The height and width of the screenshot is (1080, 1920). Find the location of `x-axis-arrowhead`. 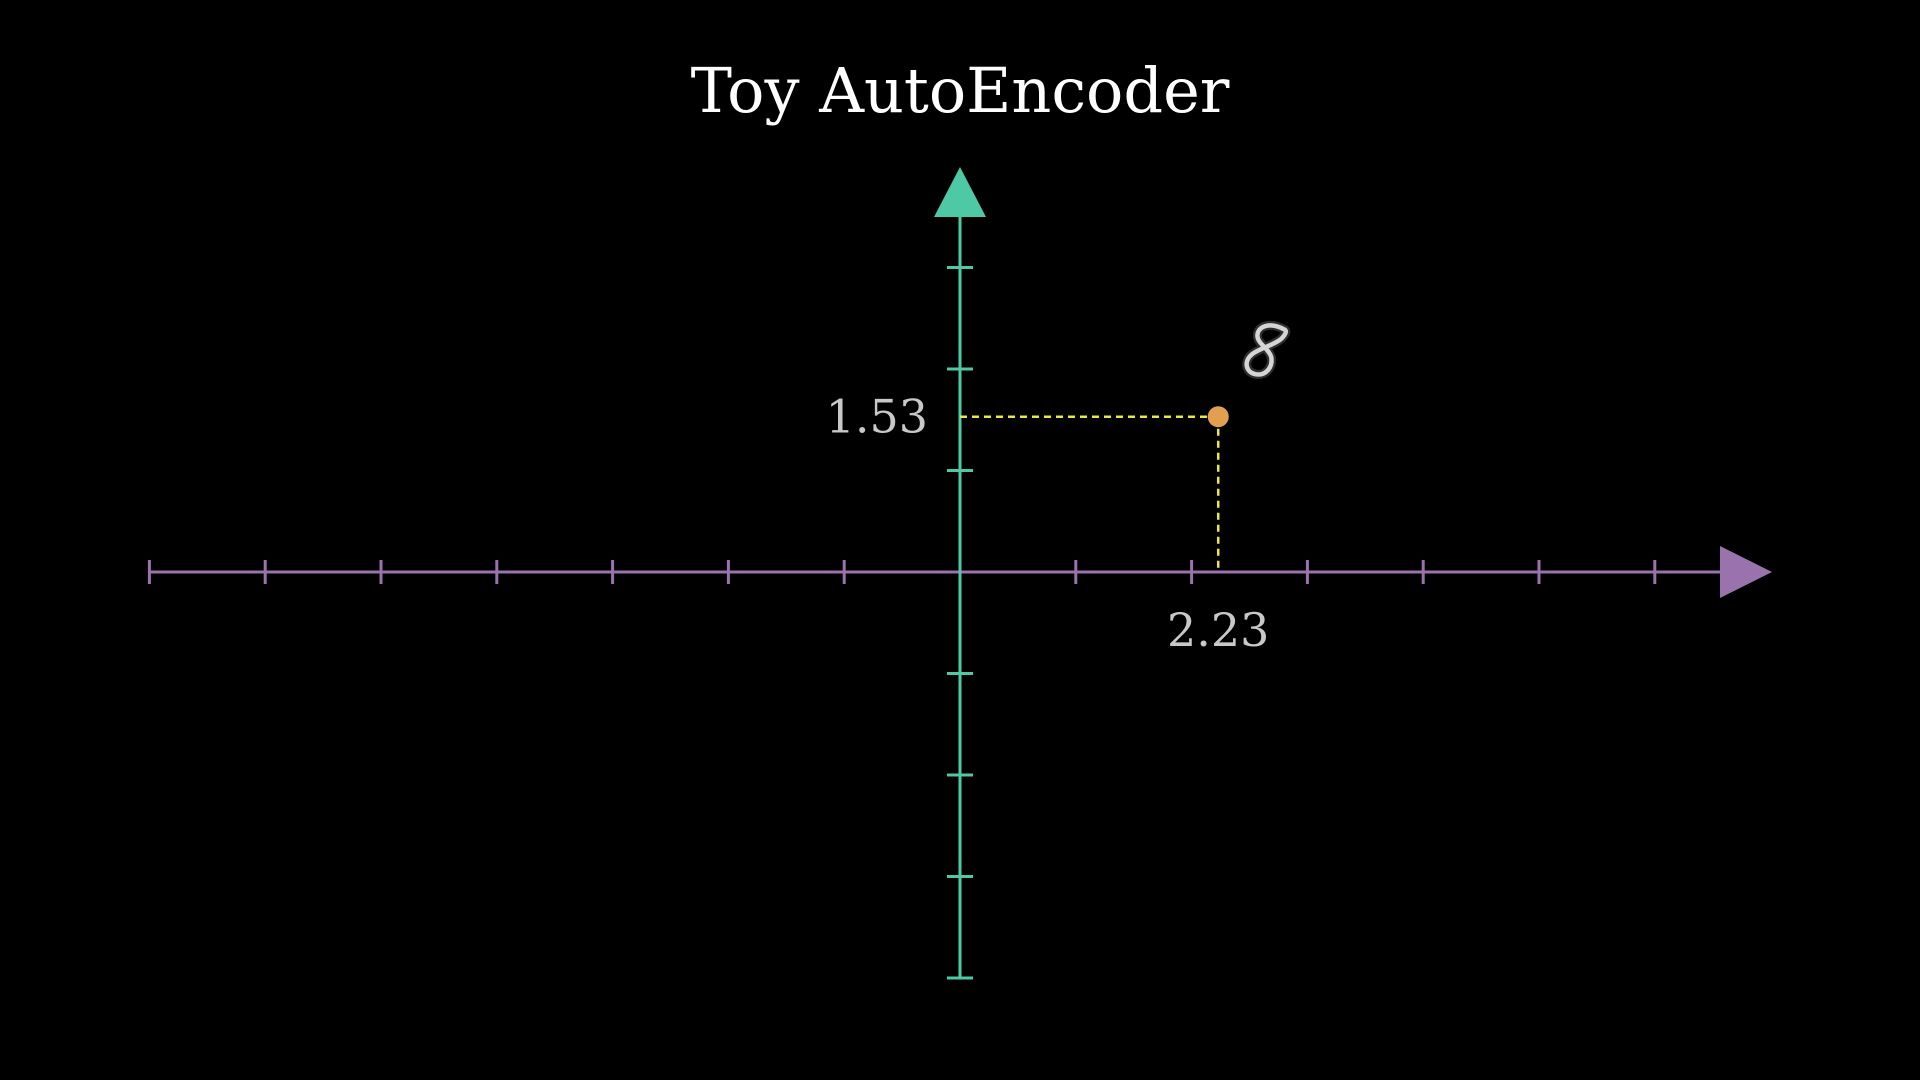

x-axis-arrowhead is located at coordinates (1746, 572).